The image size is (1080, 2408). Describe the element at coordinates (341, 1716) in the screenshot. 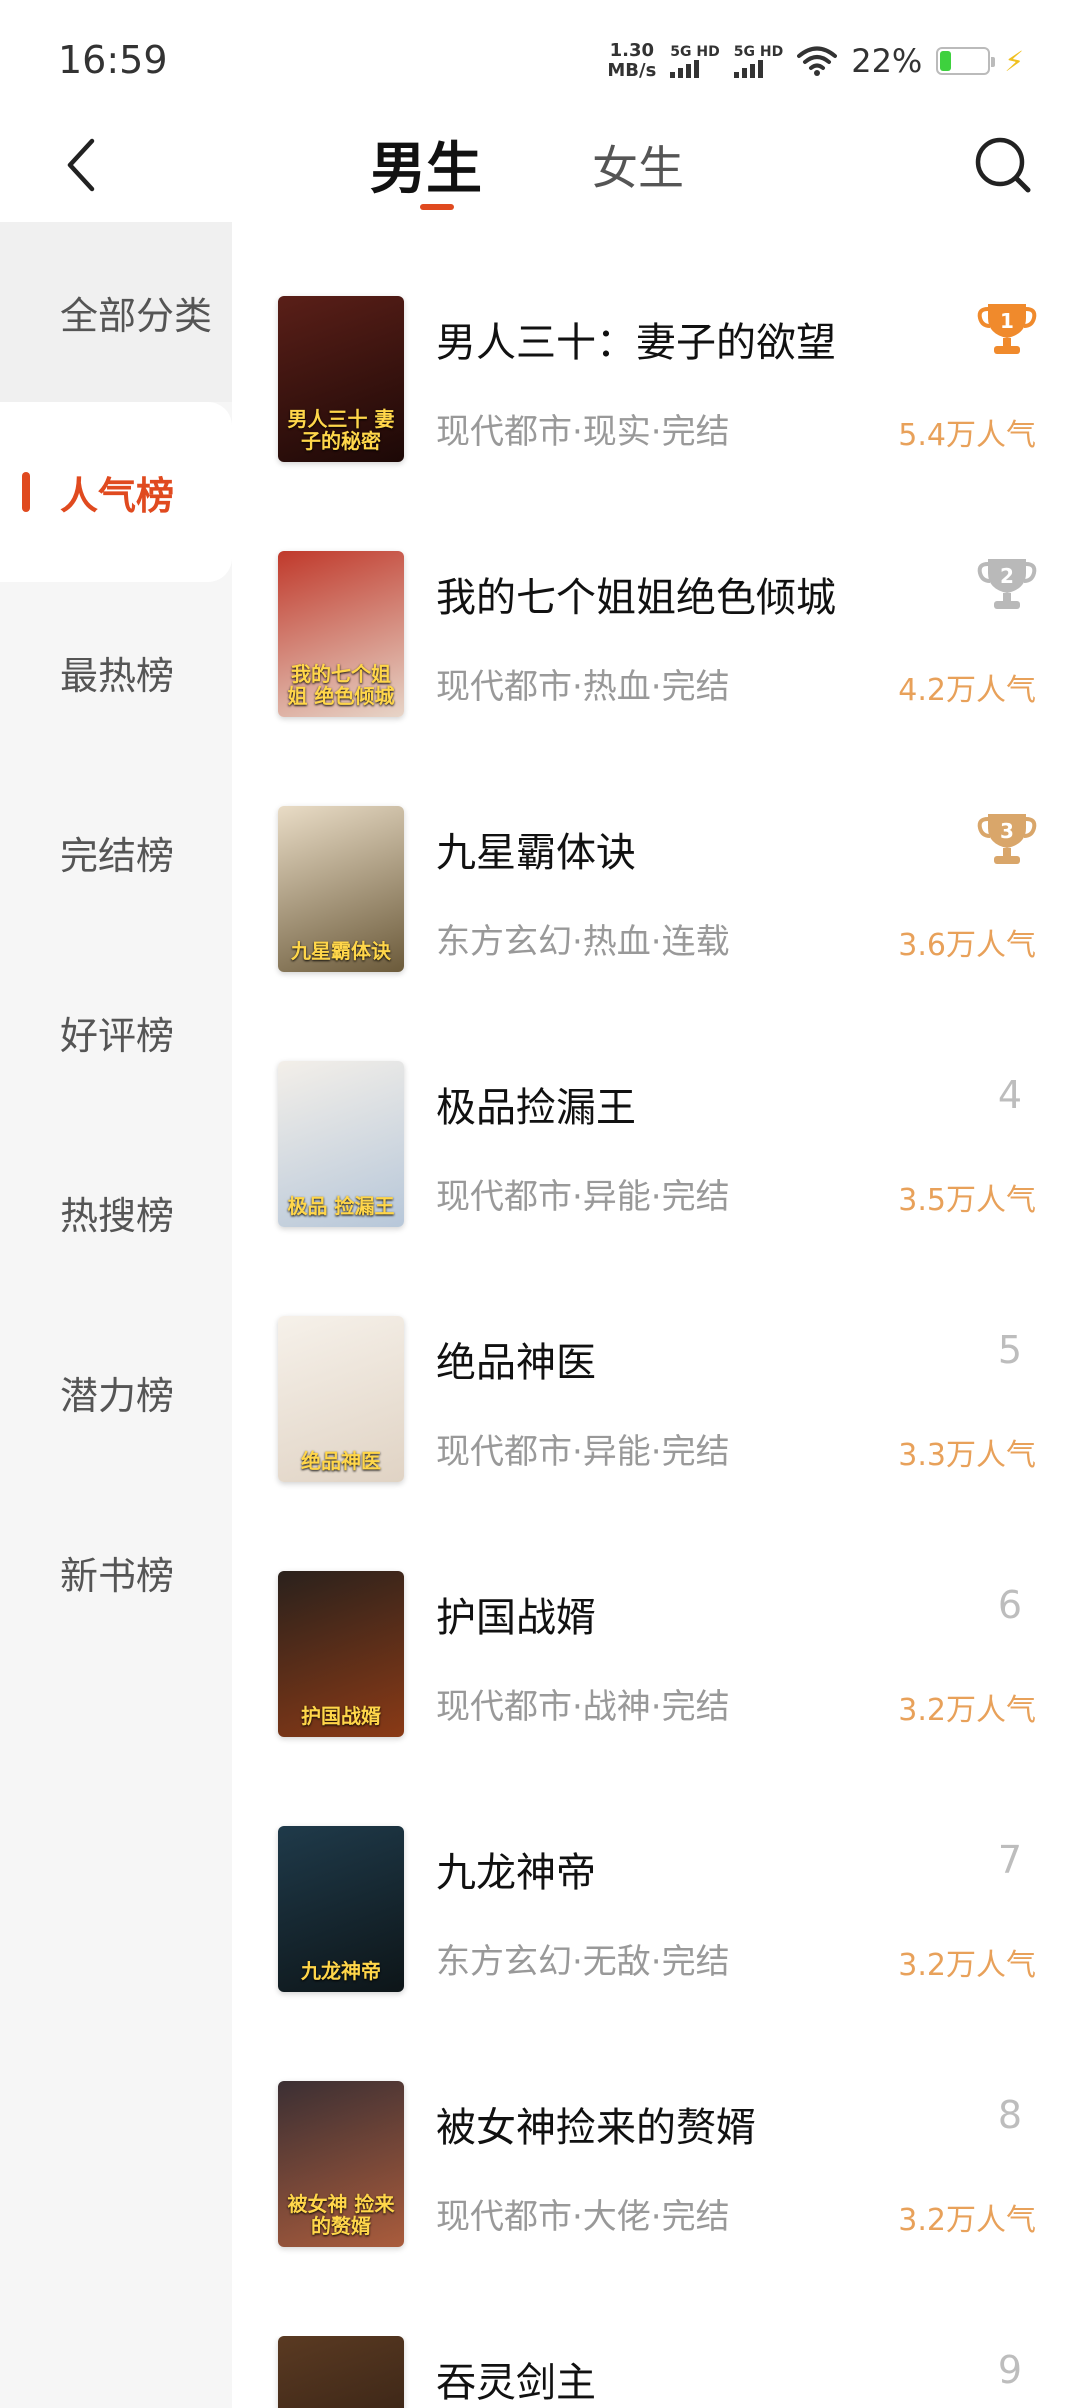

I see `cover-text: 护国战婿` at that location.